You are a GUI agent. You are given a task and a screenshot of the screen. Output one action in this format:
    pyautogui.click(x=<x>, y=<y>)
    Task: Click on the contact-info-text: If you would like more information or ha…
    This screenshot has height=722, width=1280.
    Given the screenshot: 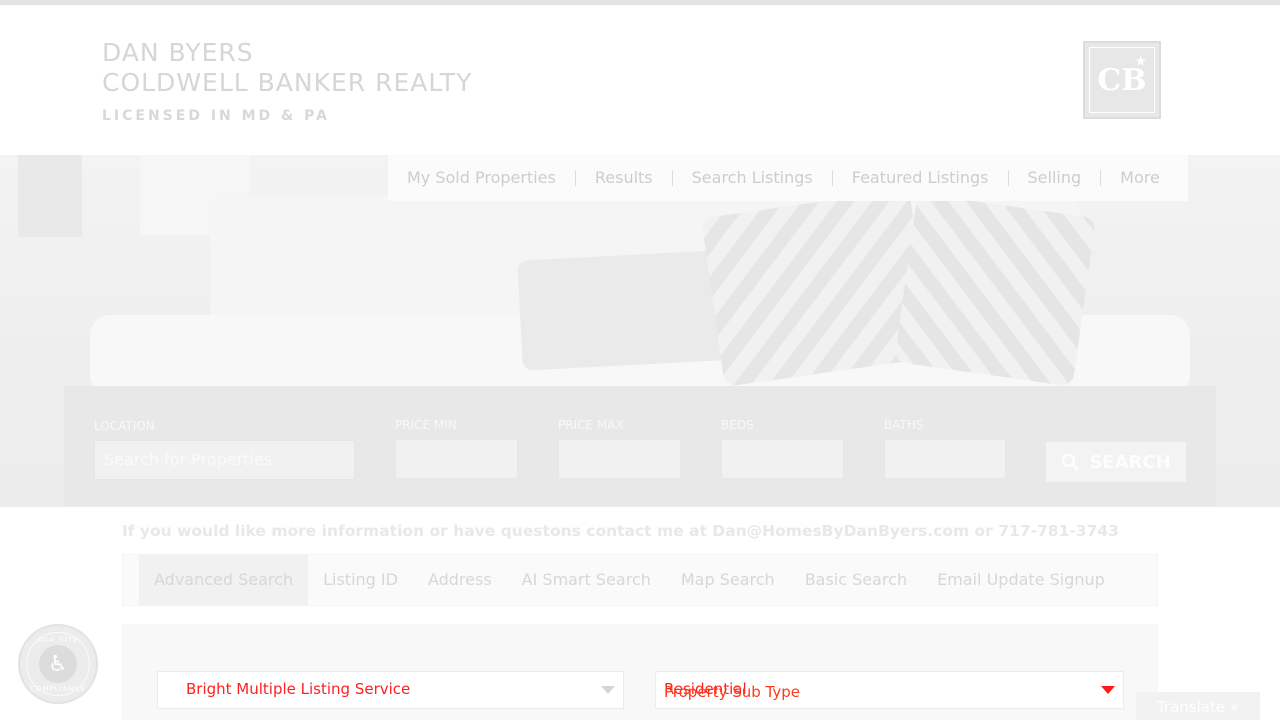 What is the action you would take?
    pyautogui.click(x=620, y=531)
    